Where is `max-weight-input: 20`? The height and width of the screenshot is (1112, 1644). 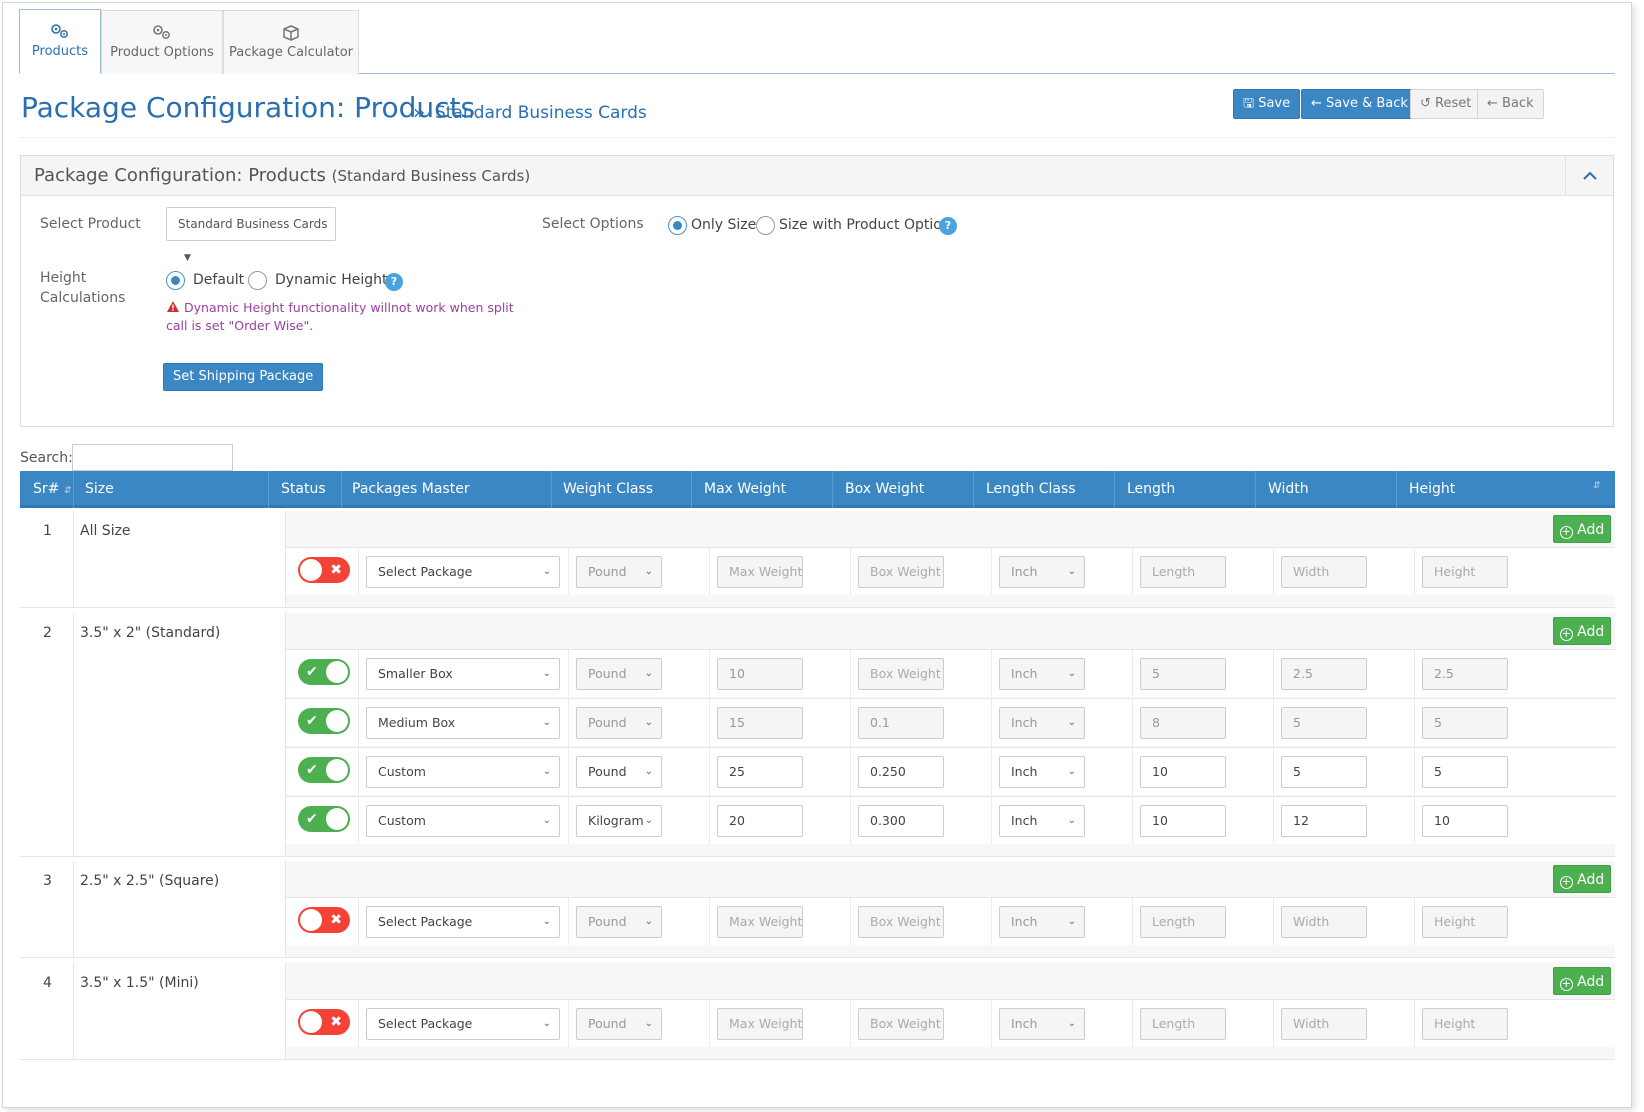
max-weight-input: 20 is located at coordinates (760, 821).